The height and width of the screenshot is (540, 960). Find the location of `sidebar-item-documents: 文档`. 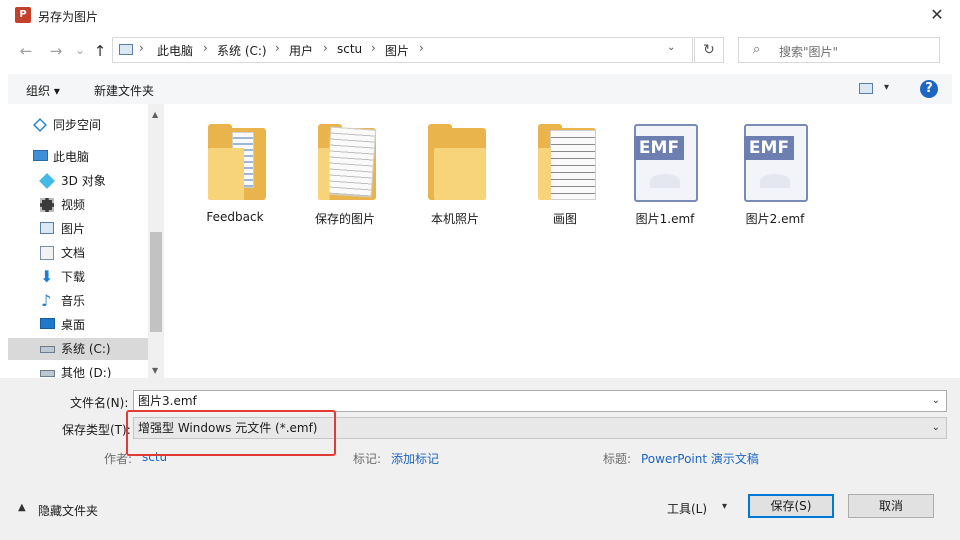

sidebar-item-documents: 文档 is located at coordinates (78, 253).